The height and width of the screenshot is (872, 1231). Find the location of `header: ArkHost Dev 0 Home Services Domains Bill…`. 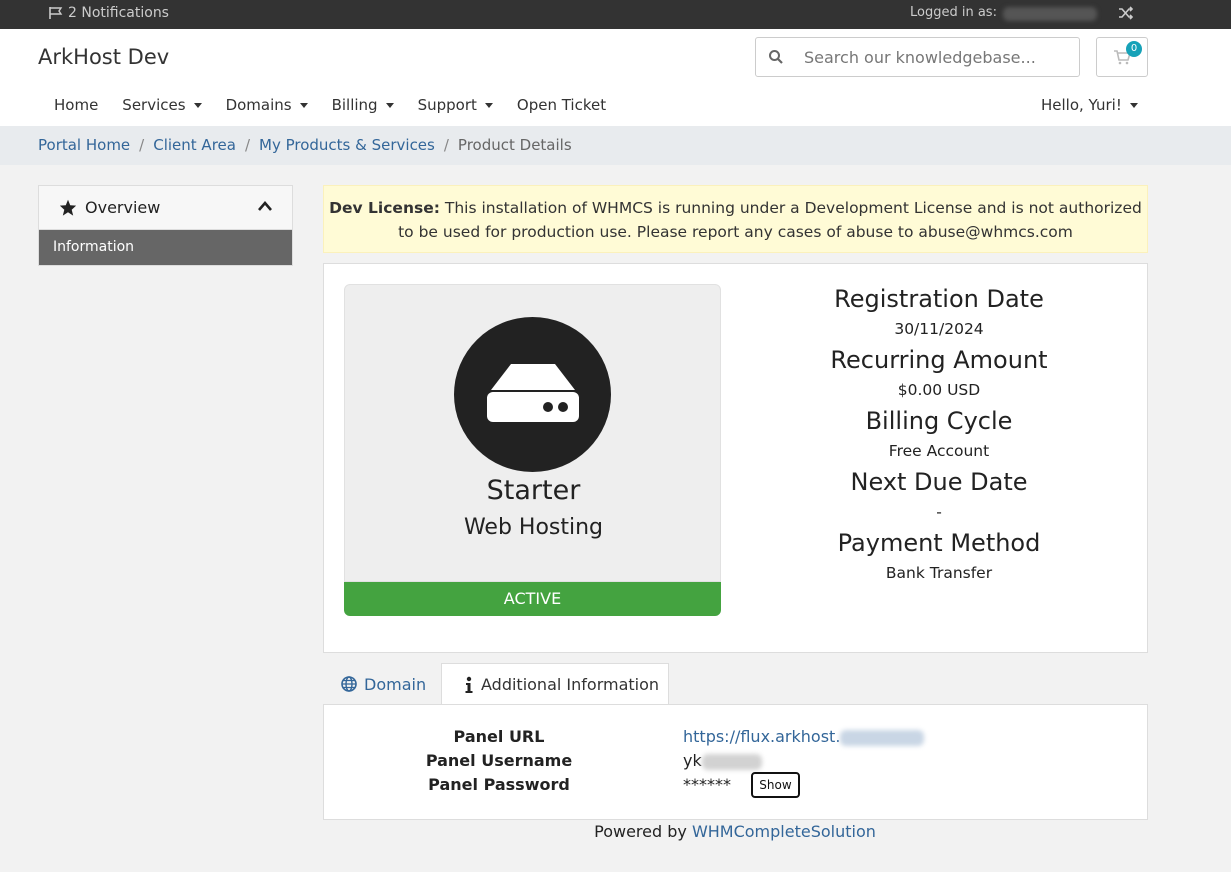

header: ArkHost Dev 0 Home Services Domains Bill… is located at coordinates (615, 77).